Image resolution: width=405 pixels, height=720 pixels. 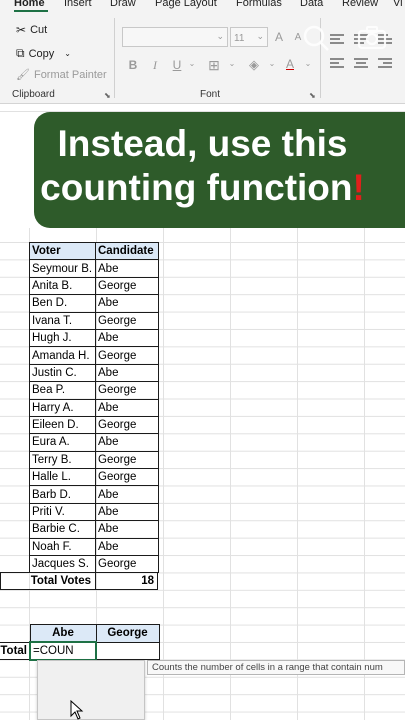 What do you see at coordinates (14, 651) in the screenshot?
I see `summary-total-label: Total` at bounding box center [14, 651].